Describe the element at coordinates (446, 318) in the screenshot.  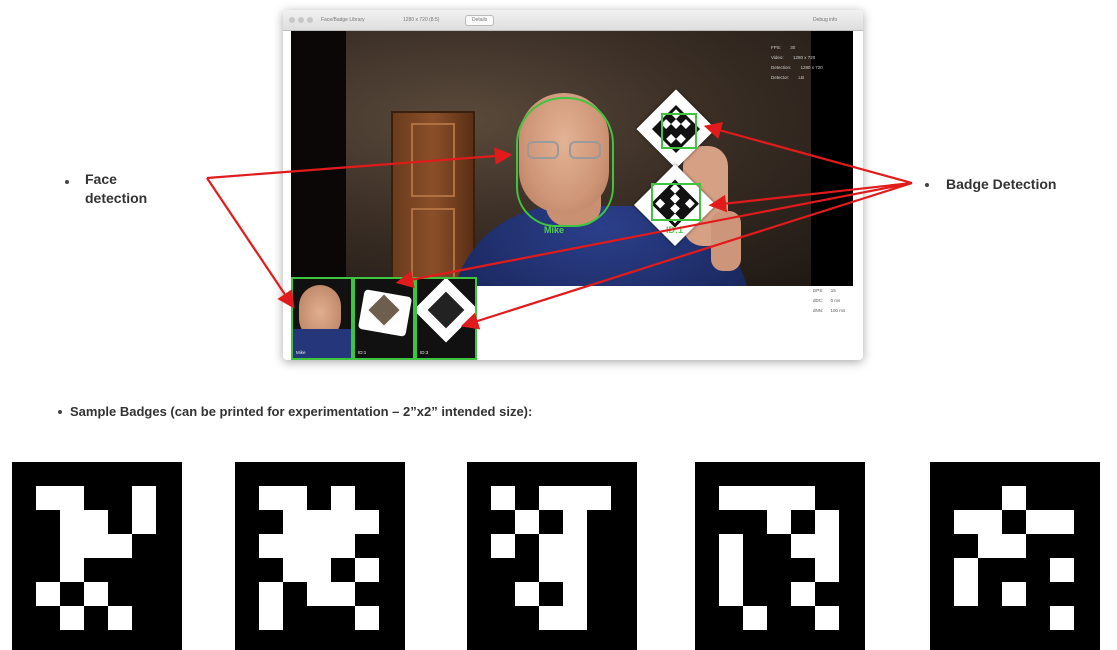
I see `thumbnail-badge-3: ID:3` at that location.